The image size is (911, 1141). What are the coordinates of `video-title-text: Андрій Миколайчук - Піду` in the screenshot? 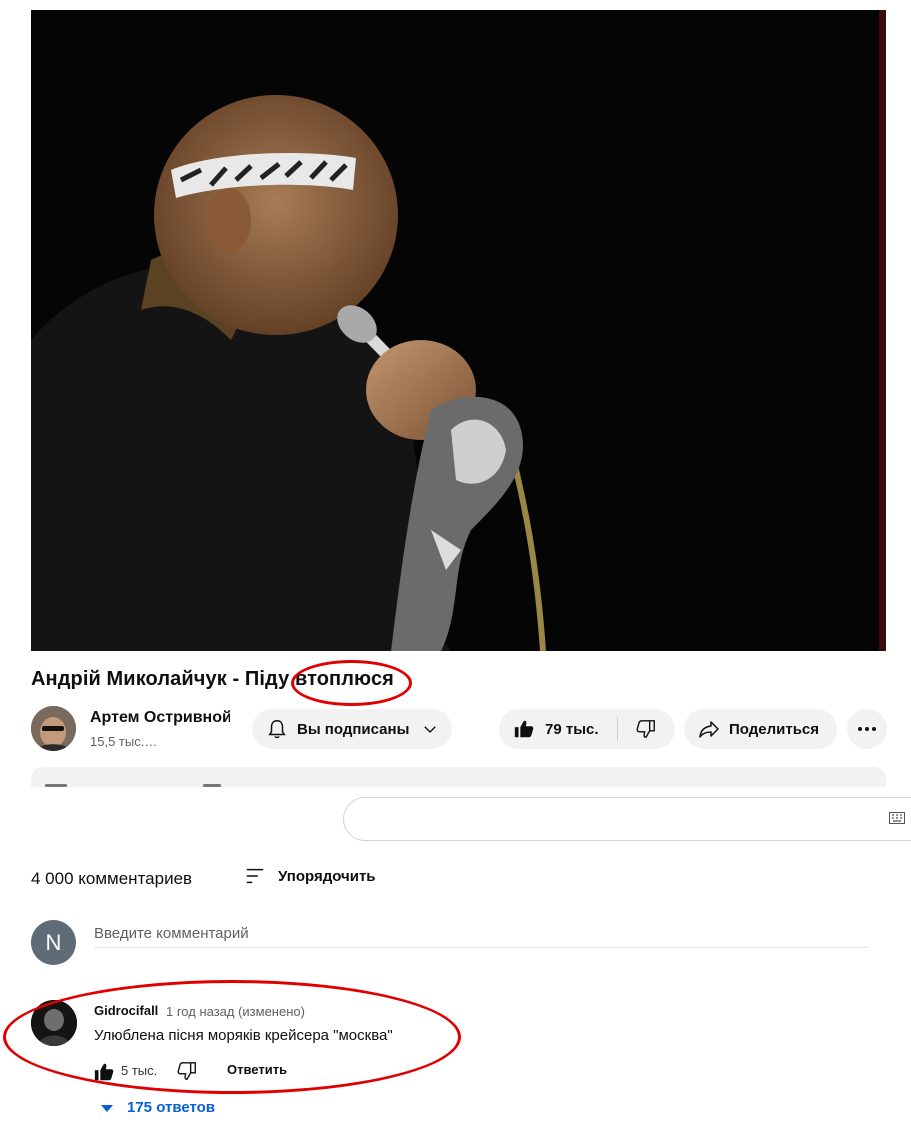 It's located at (163, 679).